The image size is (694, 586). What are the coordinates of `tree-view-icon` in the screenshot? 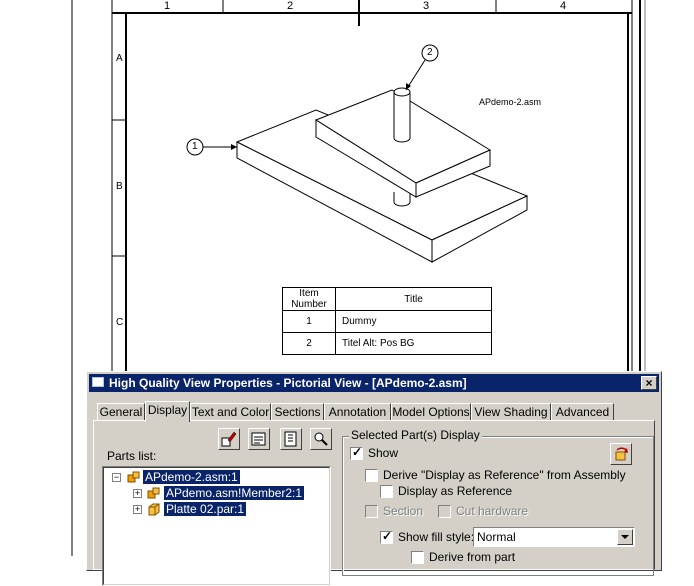 It's located at (290, 439).